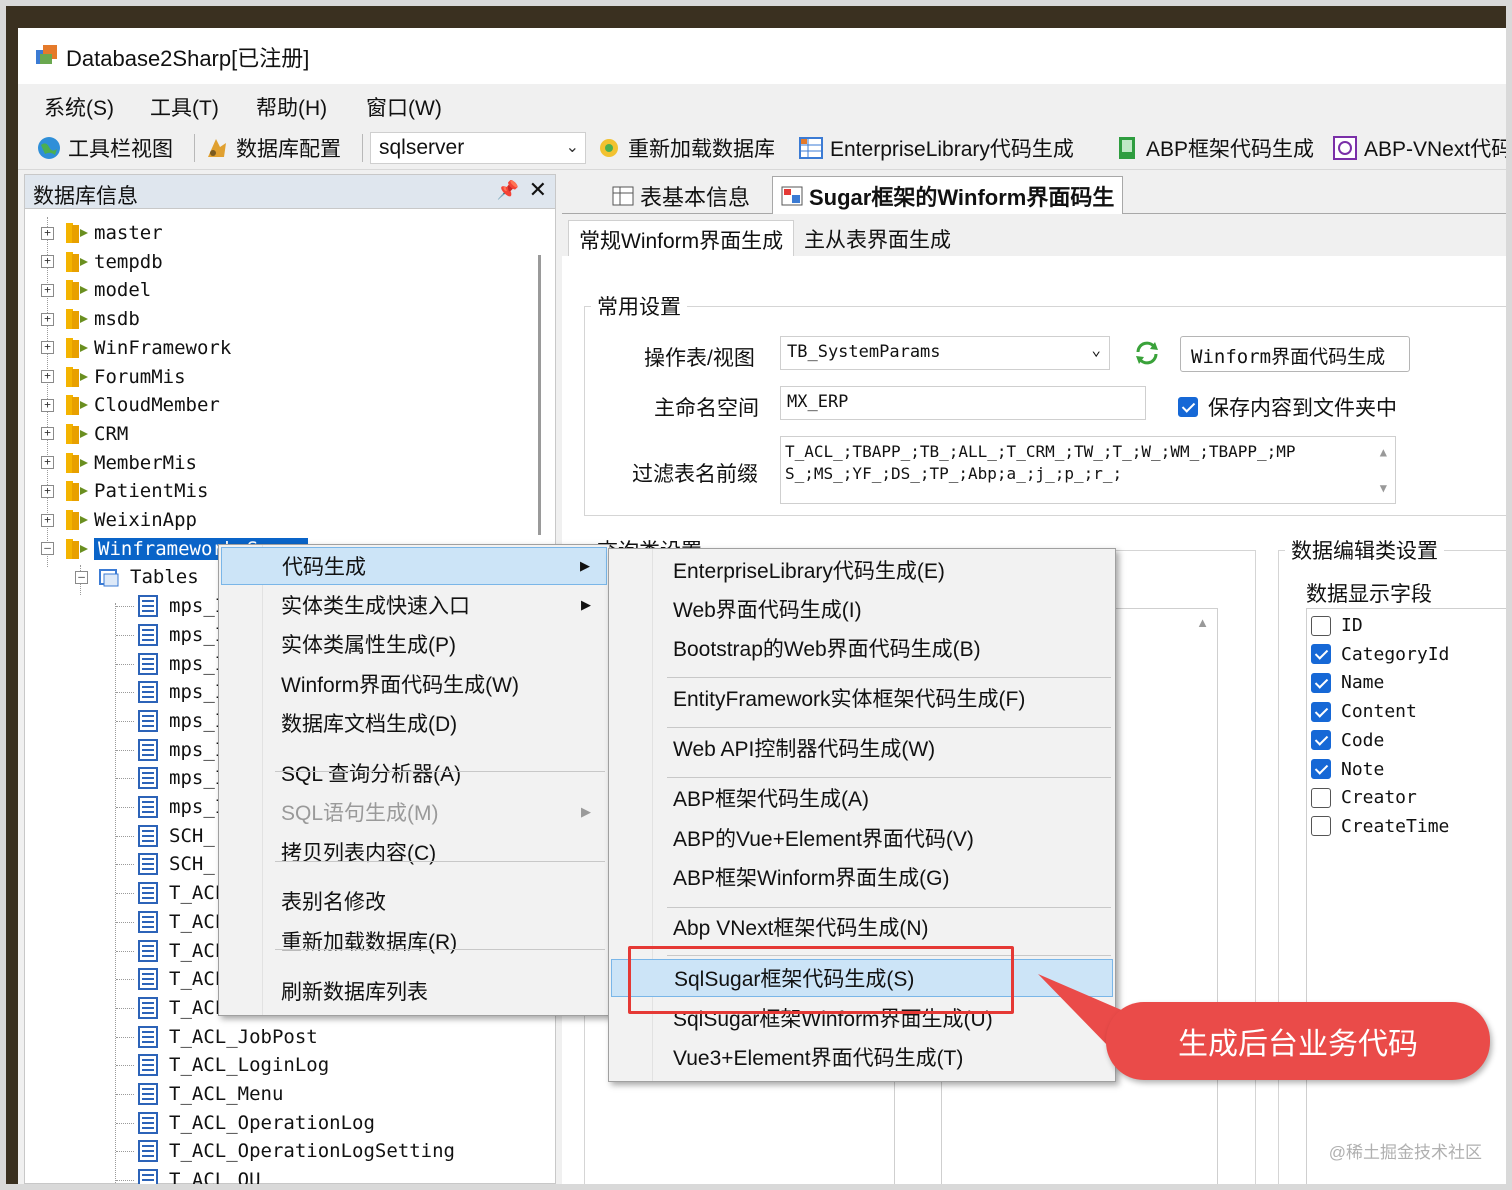 The height and width of the screenshot is (1190, 1512). I want to click on context-menu-item: 数据库文档生成(D), so click(414, 723).